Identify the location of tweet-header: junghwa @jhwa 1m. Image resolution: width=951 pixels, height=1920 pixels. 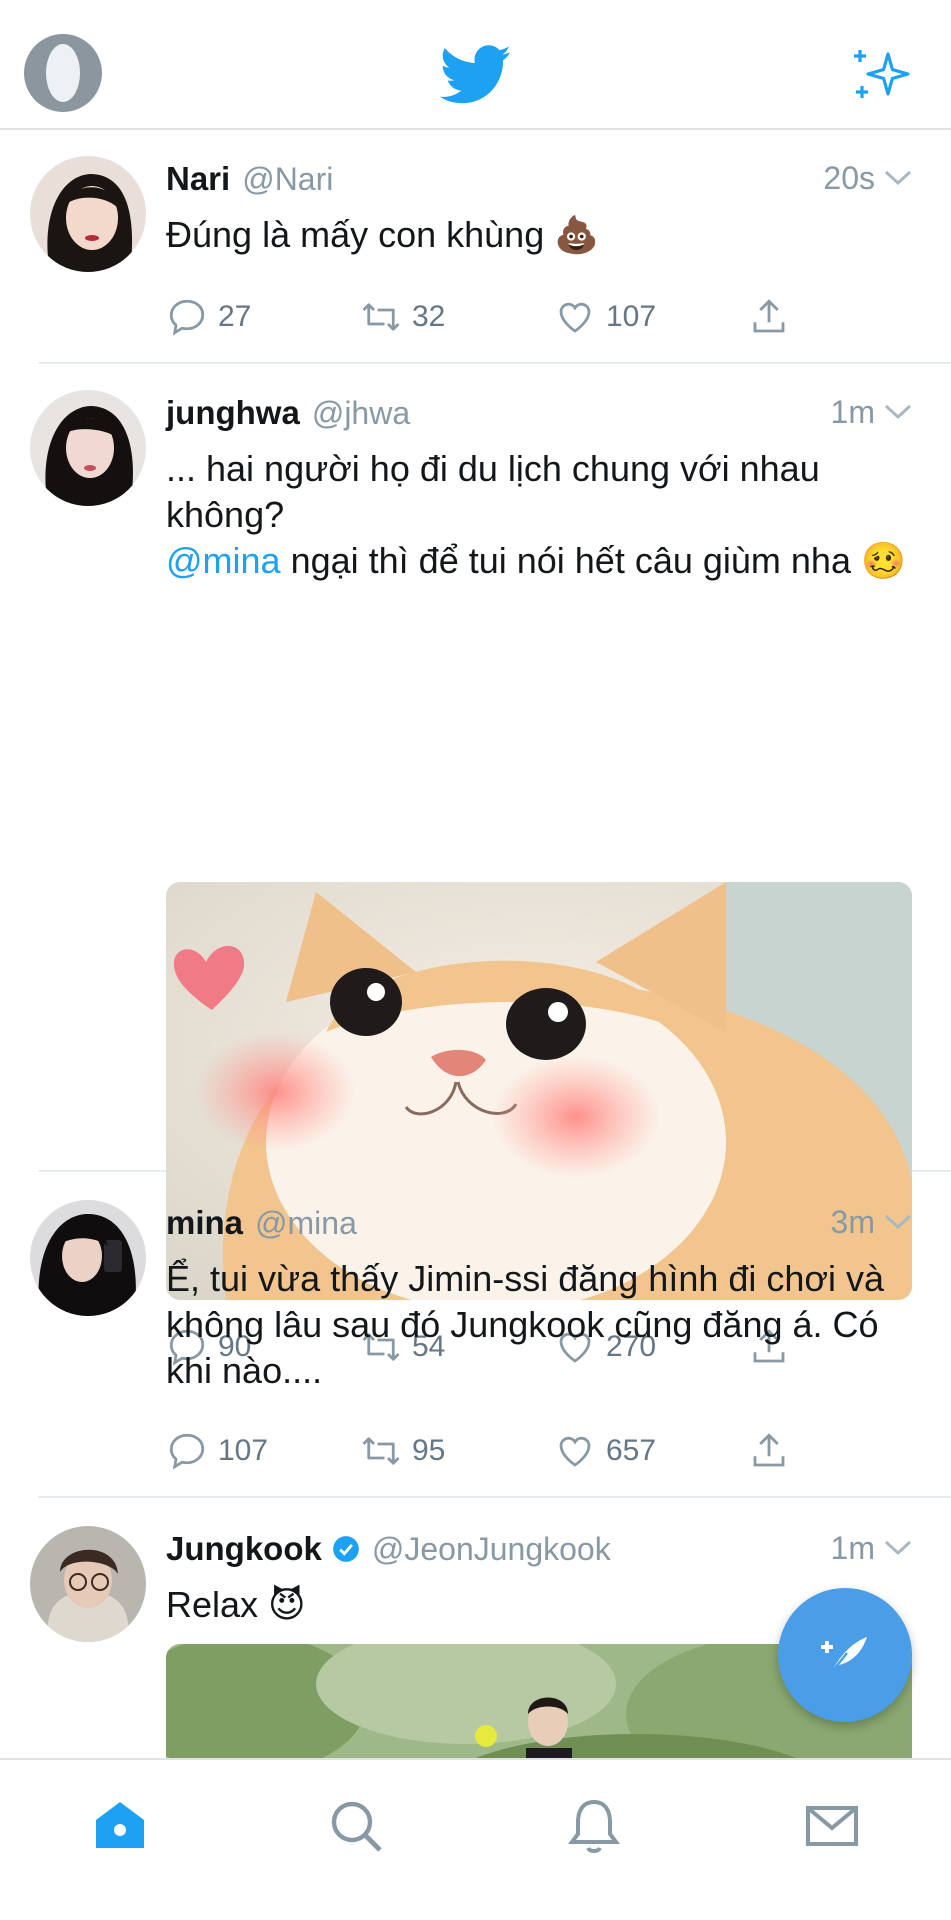
(539, 413).